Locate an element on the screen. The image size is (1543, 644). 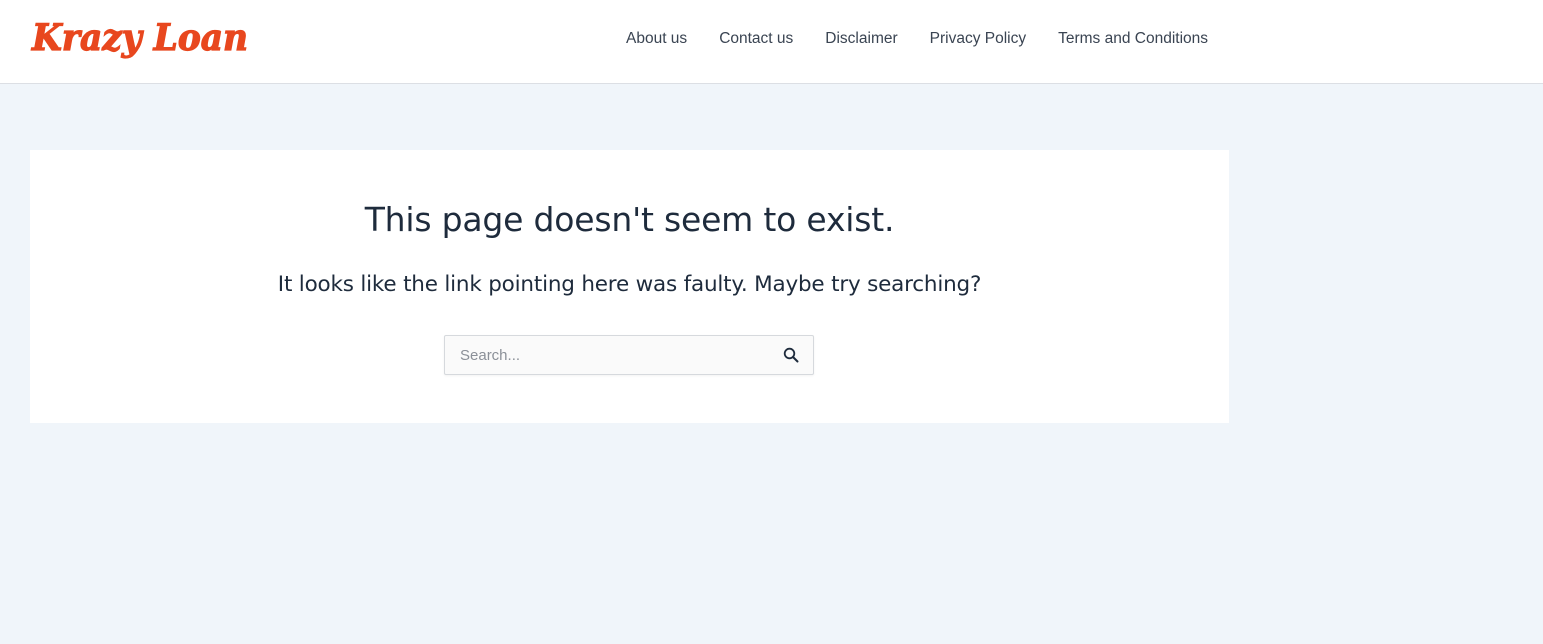
nav-contact-us: Contact us is located at coordinates (756, 39).